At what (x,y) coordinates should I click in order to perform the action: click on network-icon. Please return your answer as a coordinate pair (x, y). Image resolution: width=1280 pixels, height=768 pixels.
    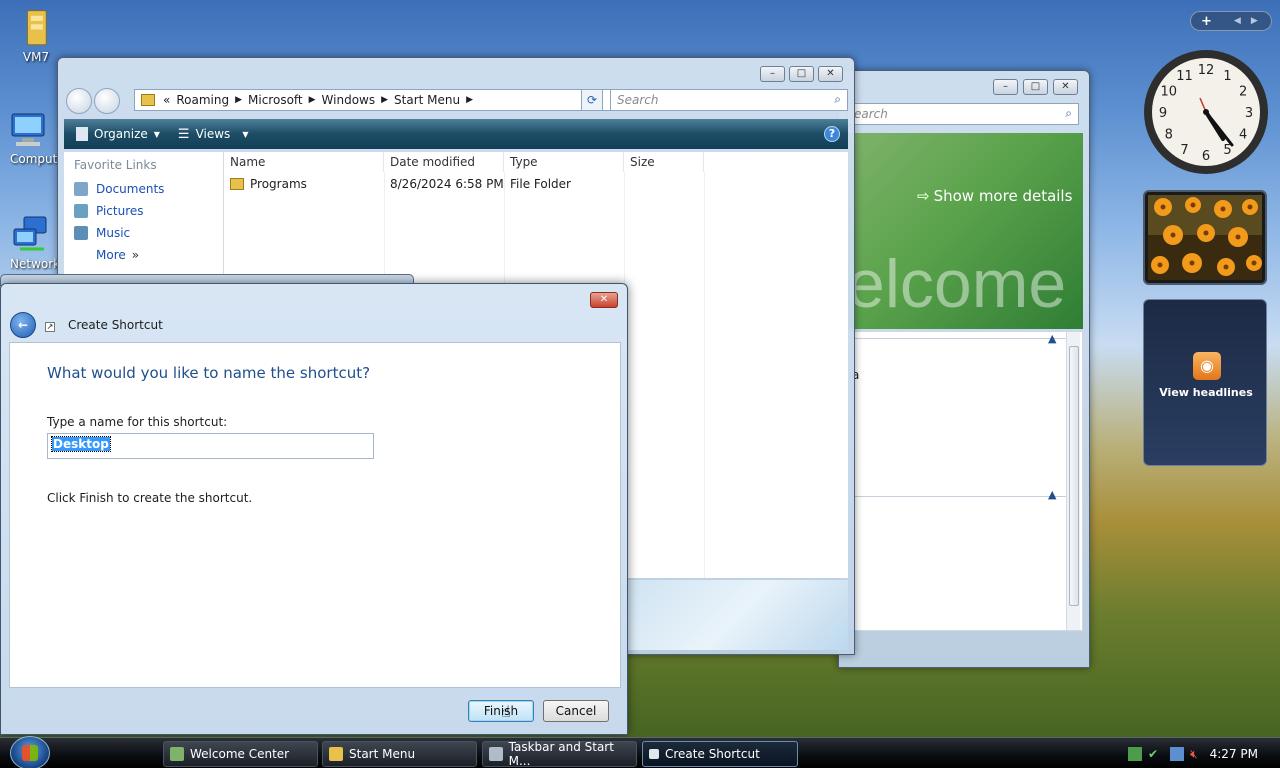
    Looking at the image, I should click on (30, 233).